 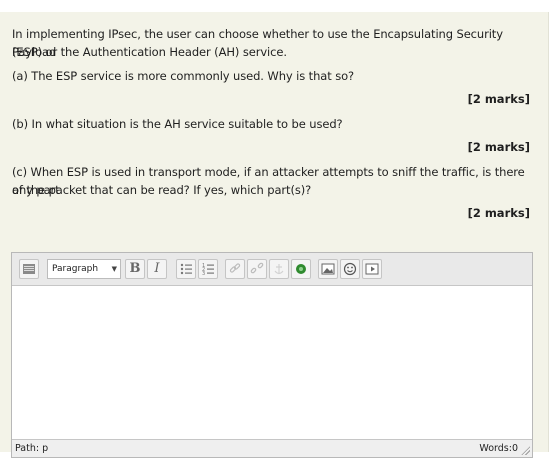 I want to click on emoticon-icon, so click(x=350, y=269).